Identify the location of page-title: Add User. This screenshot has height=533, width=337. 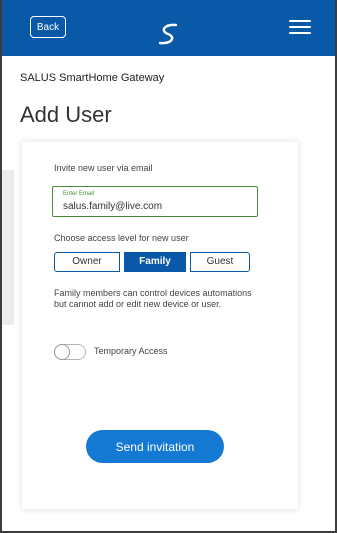
(66, 114).